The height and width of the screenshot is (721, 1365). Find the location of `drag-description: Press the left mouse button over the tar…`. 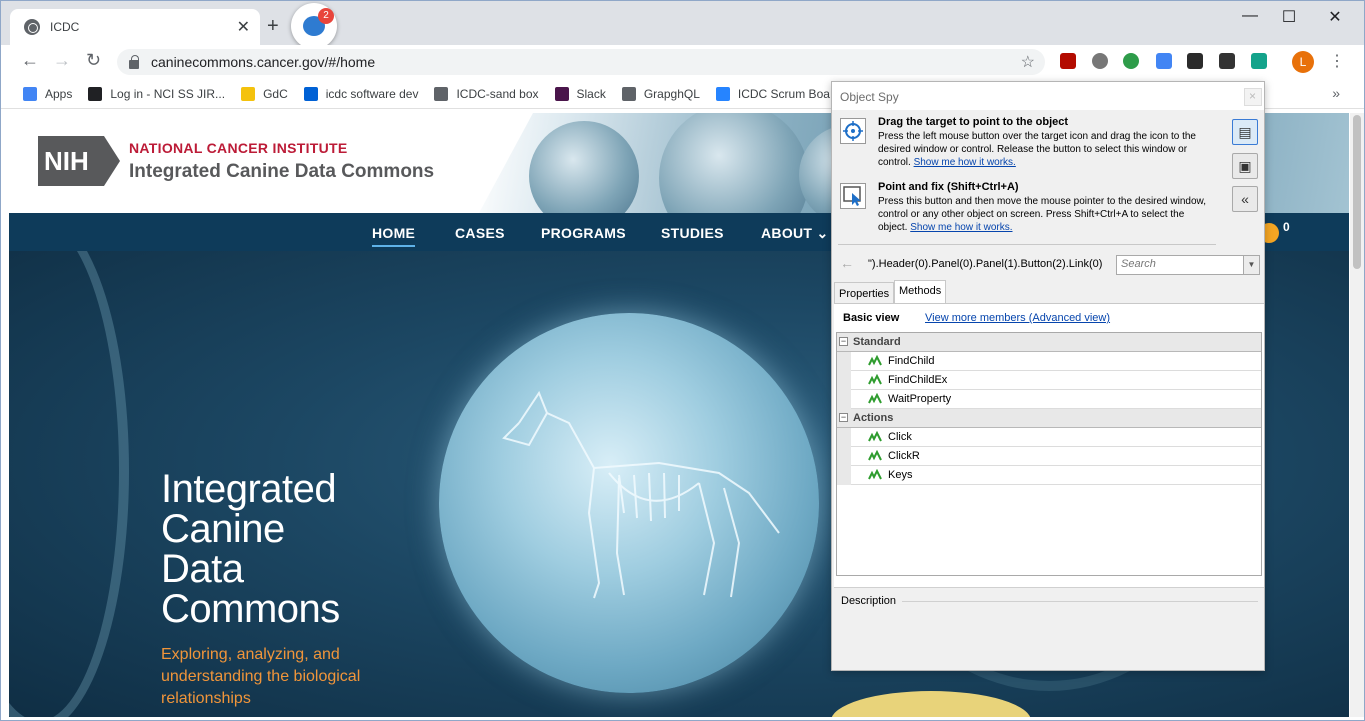

drag-description: Press the left mouse button over the tar… is located at coordinates (1047, 149).